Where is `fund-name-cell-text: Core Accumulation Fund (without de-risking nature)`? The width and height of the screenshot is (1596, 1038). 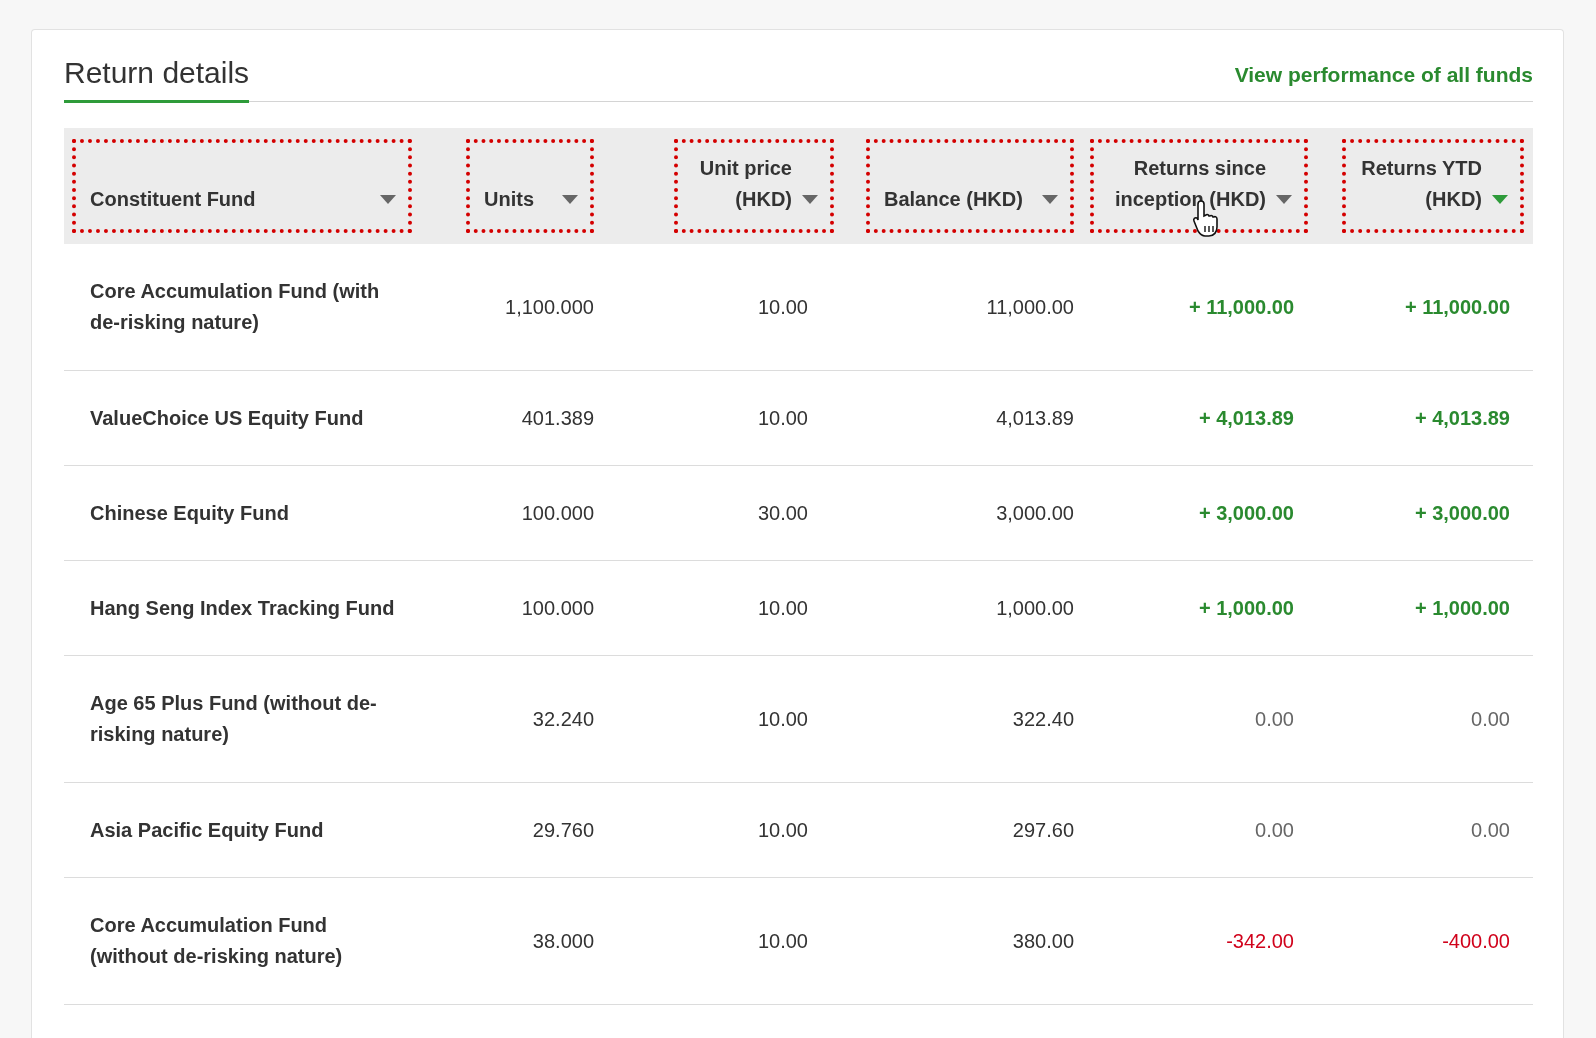 fund-name-cell-text: Core Accumulation Fund (without de-risking nature) is located at coordinates (216, 941).